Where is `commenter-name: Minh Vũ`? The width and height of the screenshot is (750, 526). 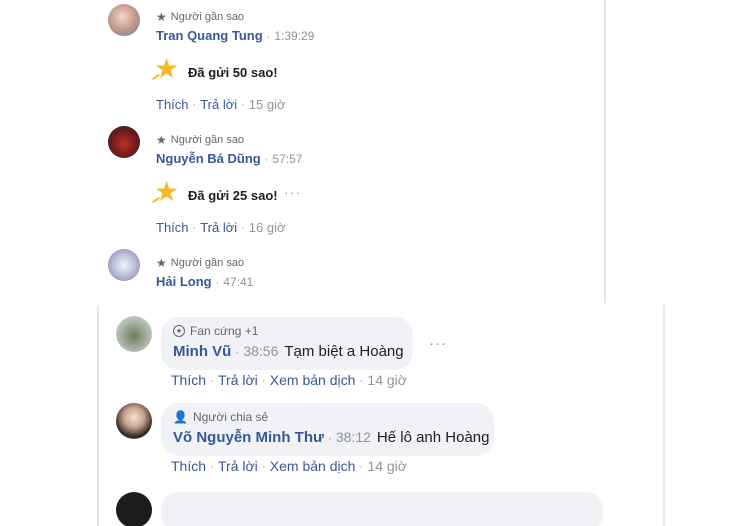 commenter-name: Minh Vũ is located at coordinates (202, 351).